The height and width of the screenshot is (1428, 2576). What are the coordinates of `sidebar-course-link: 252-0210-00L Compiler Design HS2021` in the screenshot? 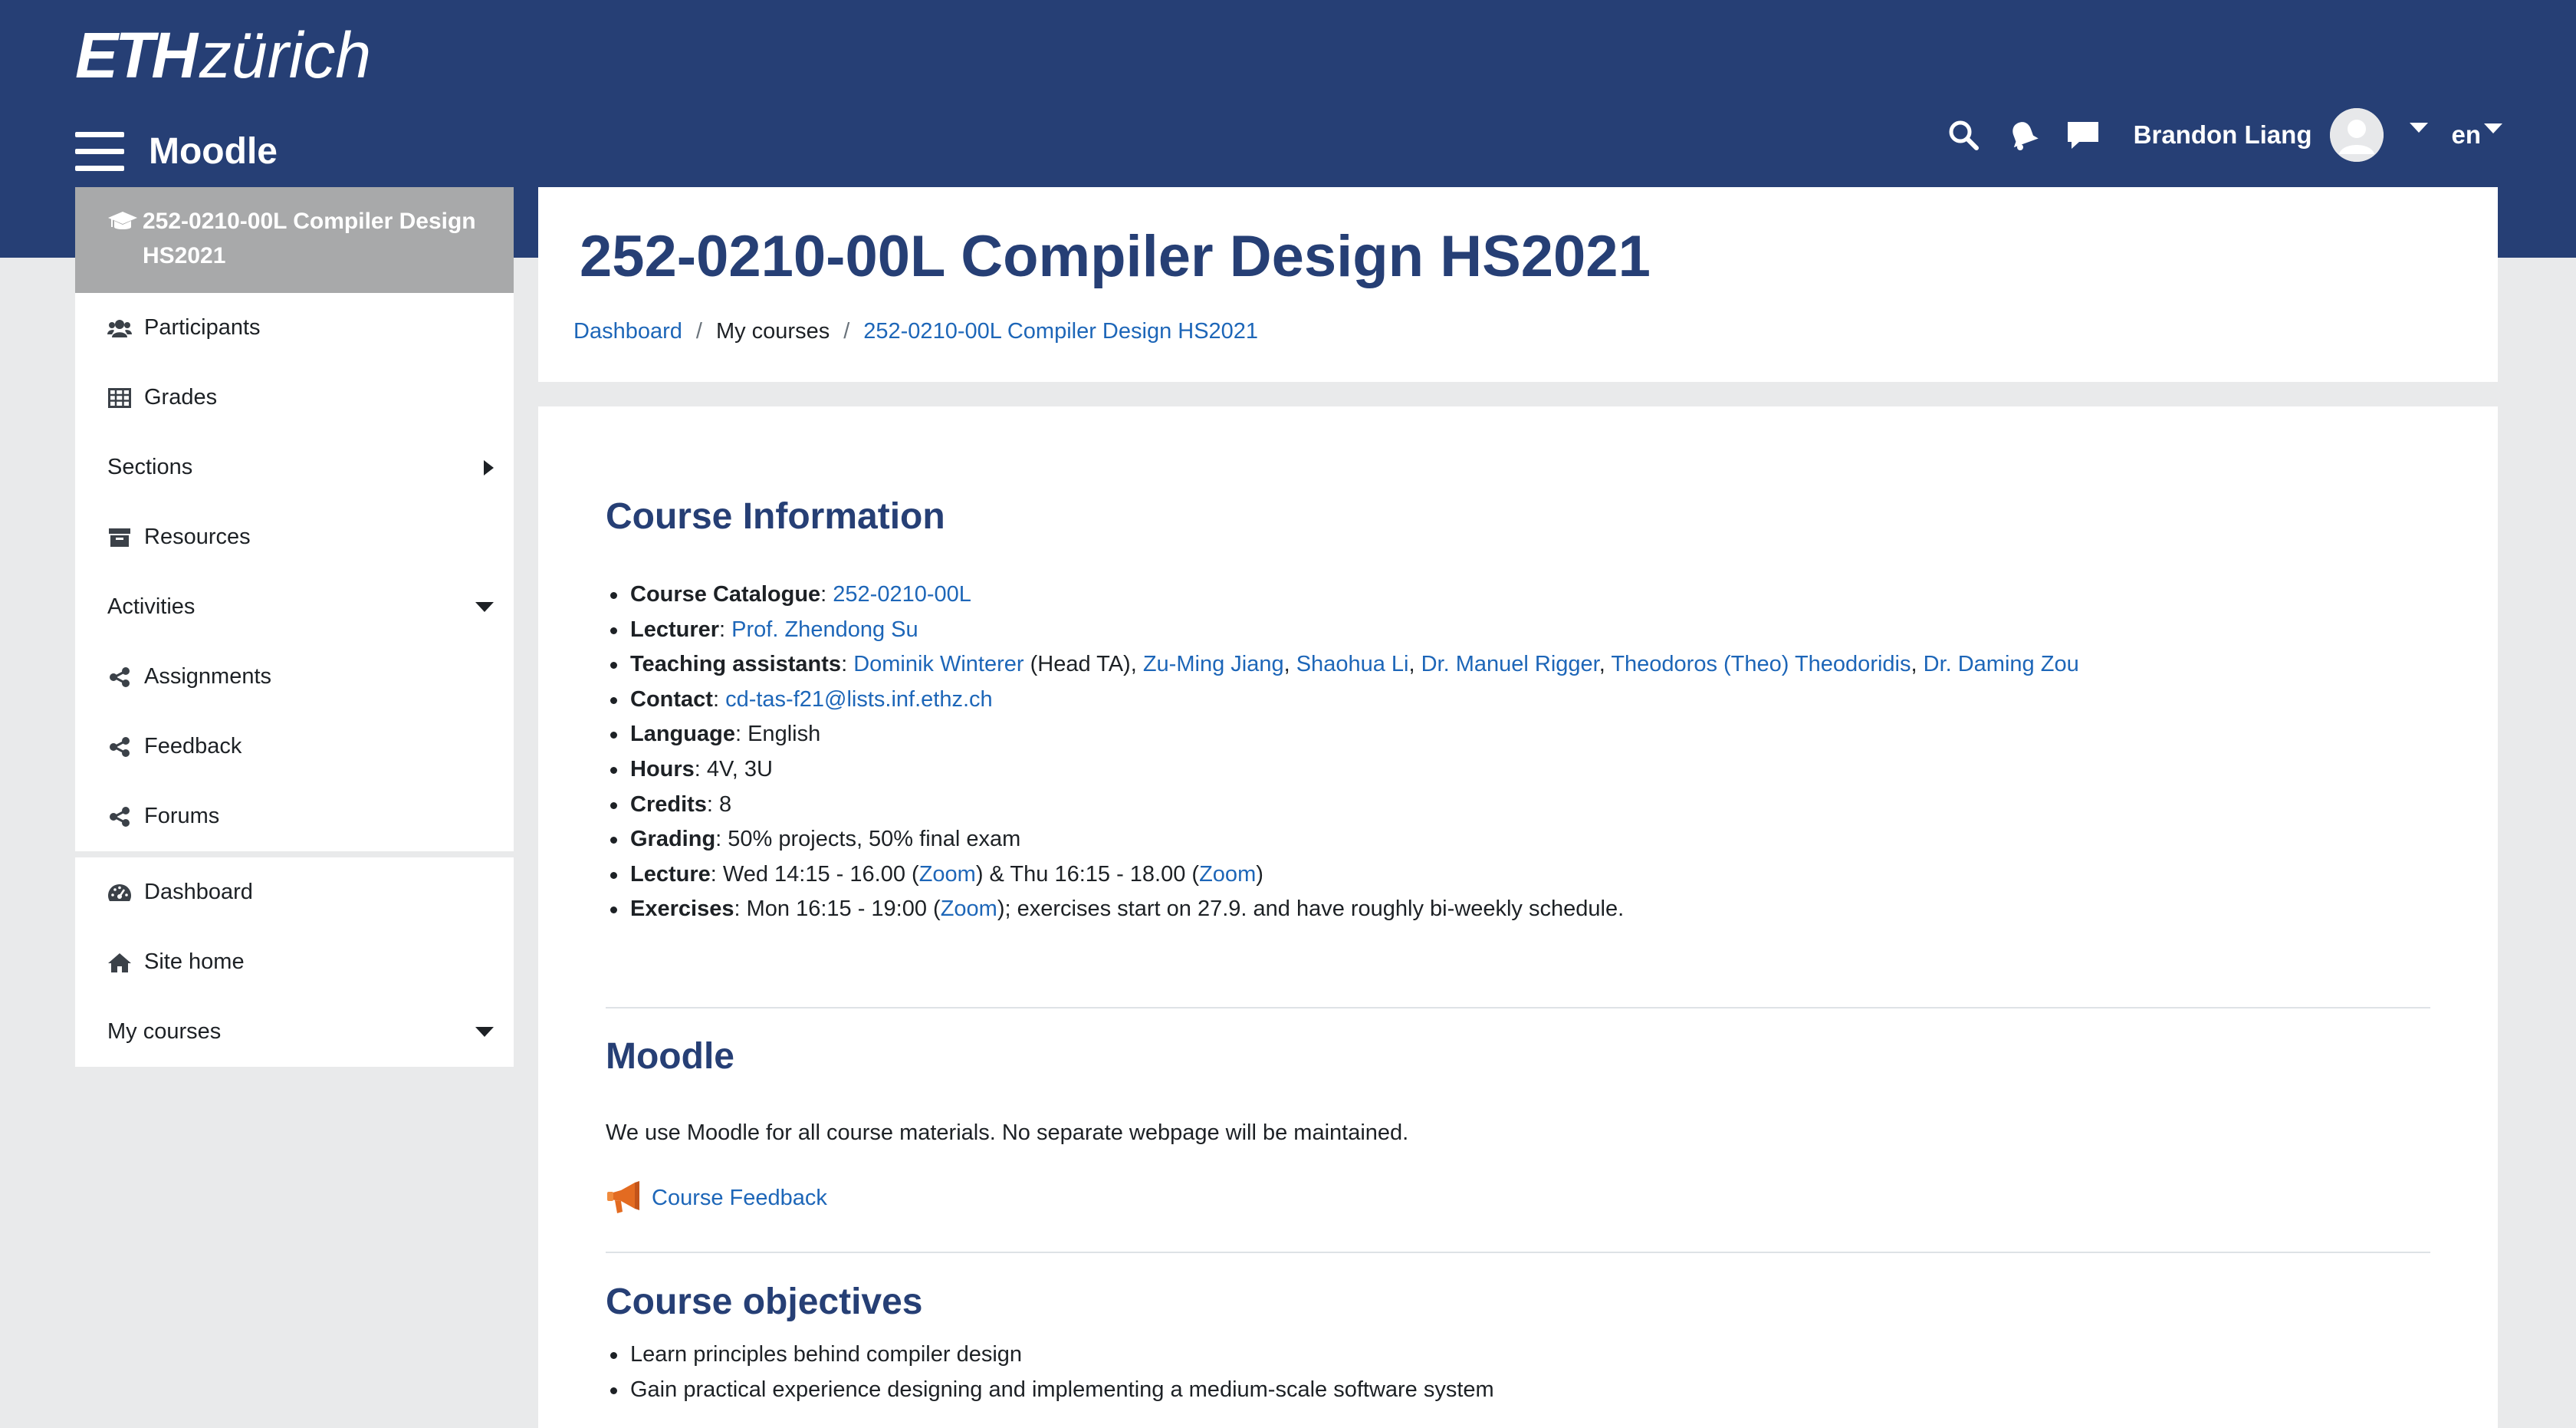 It's located at (294, 240).